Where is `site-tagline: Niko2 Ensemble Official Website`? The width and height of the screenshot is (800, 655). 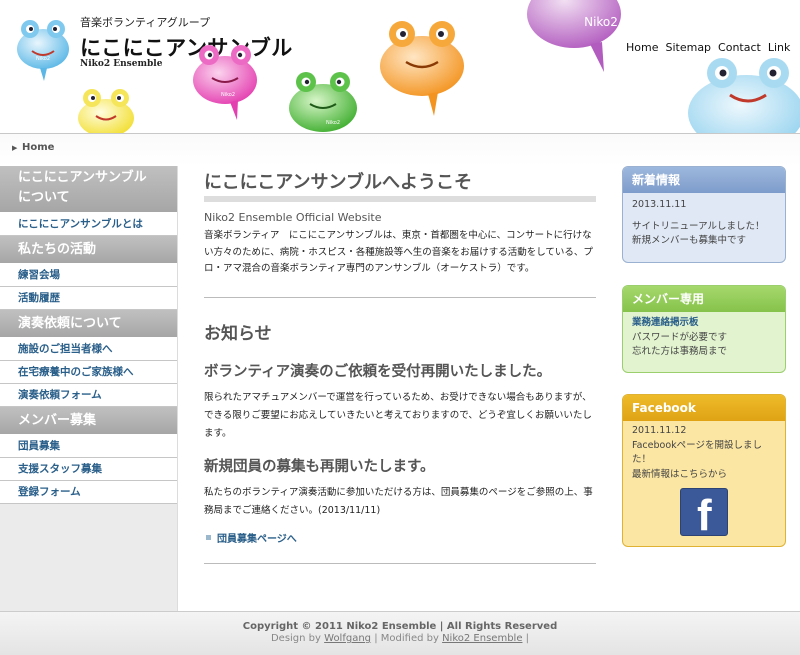 site-tagline: Niko2 Ensemble Official Website is located at coordinates (293, 217).